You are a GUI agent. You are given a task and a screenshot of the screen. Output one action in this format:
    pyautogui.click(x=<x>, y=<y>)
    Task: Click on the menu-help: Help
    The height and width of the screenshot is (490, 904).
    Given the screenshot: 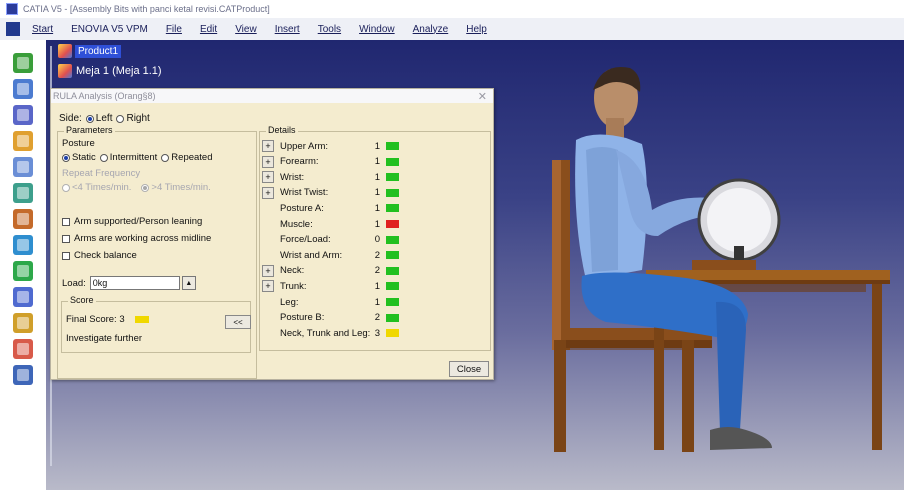 What is the action you would take?
    pyautogui.click(x=476, y=29)
    